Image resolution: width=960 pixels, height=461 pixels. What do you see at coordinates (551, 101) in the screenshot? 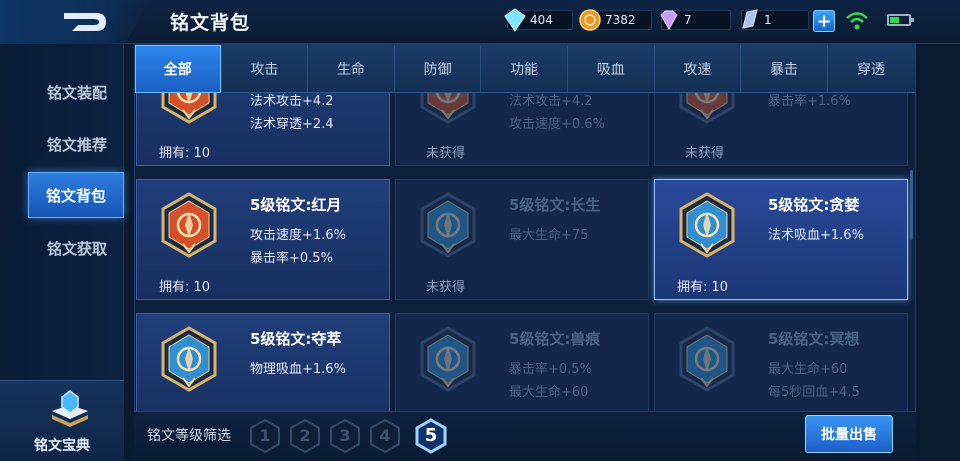
I see `rune-stat-line: 法术攻击+4.2` at bounding box center [551, 101].